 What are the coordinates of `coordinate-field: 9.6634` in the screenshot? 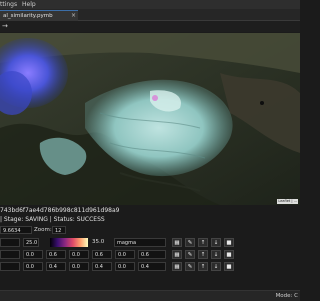 It's located at (16, 230).